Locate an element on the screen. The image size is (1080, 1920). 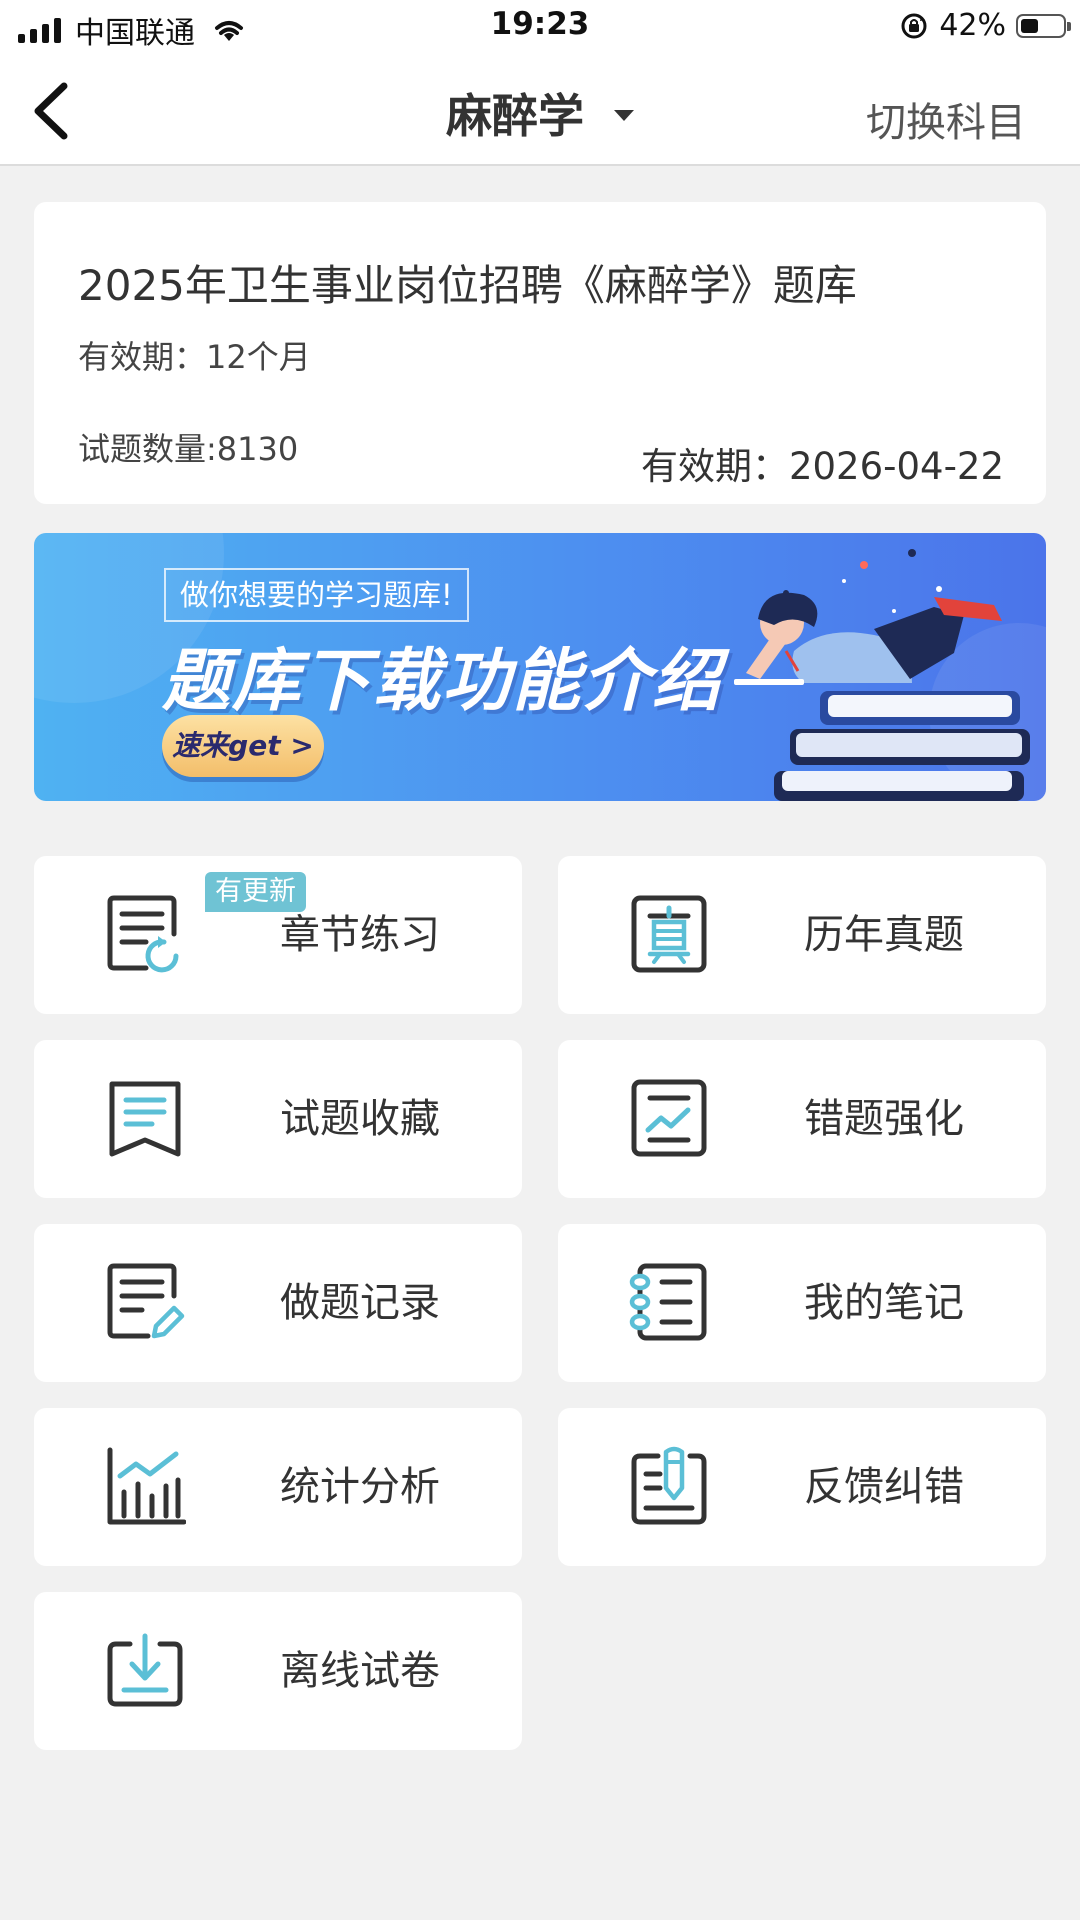
caret-down-icon is located at coordinates (624, 115).